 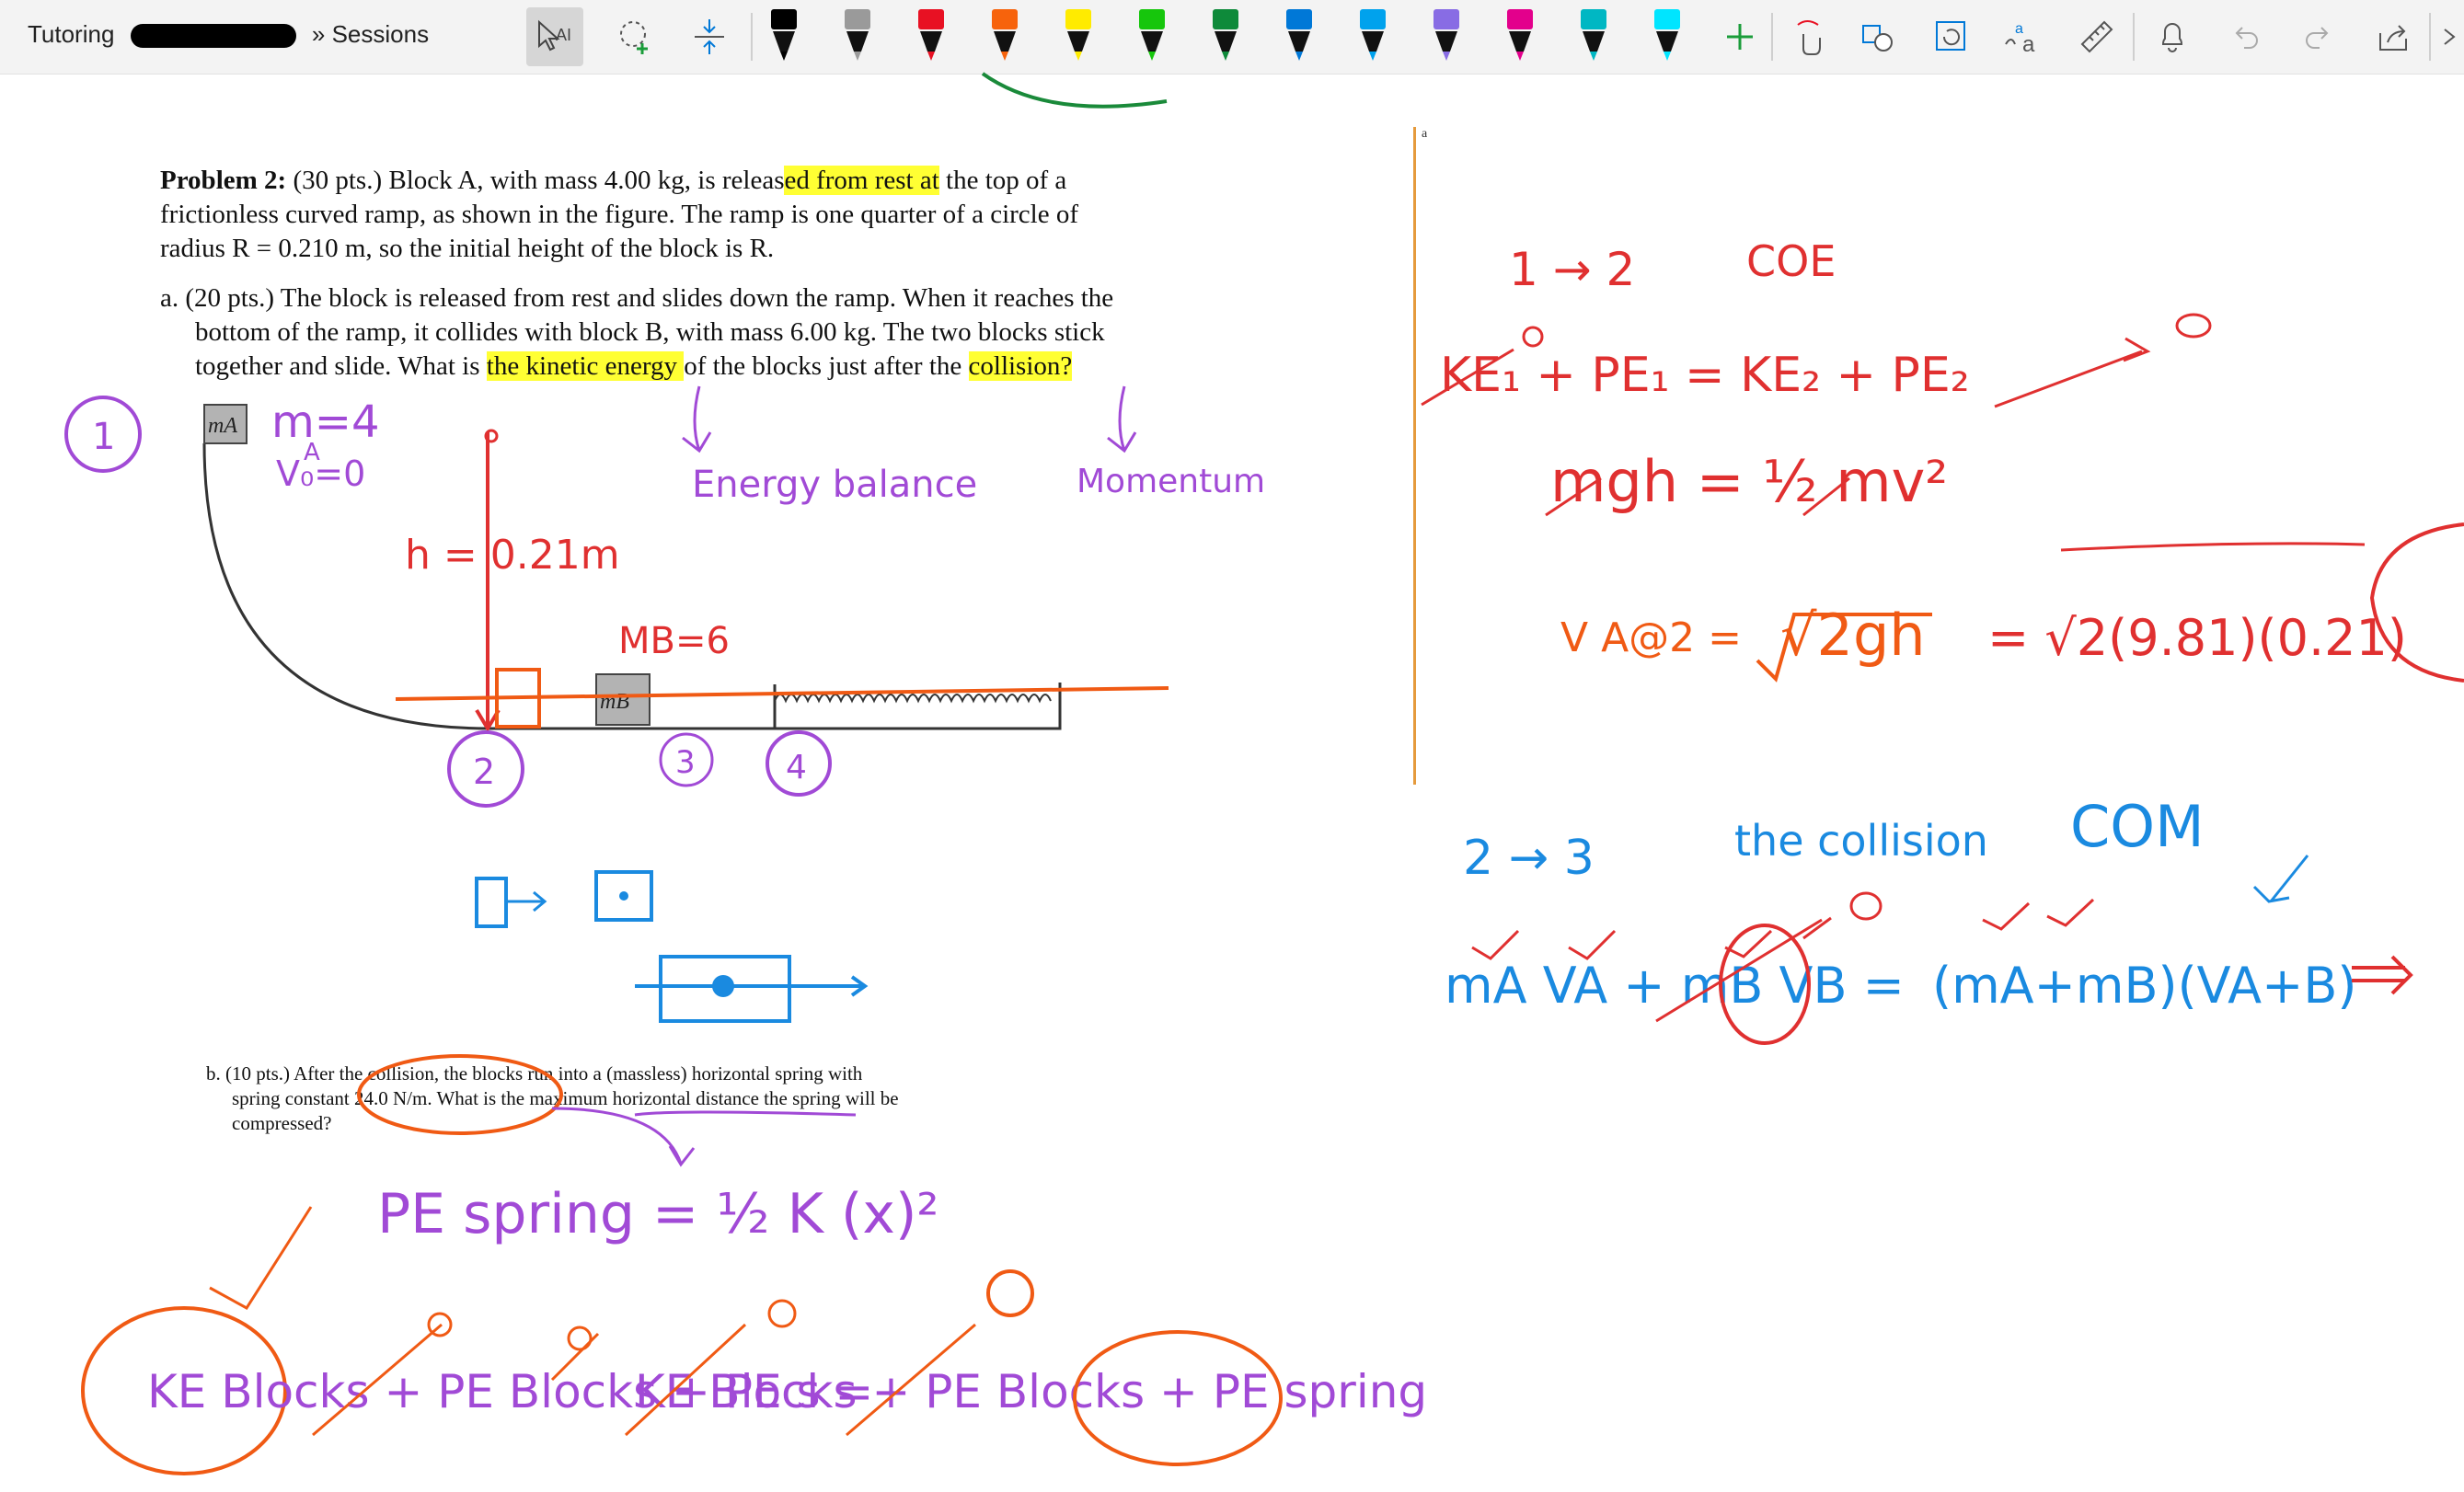 What do you see at coordinates (1171, 481) in the screenshot?
I see `svg-text: Momentum` at bounding box center [1171, 481].